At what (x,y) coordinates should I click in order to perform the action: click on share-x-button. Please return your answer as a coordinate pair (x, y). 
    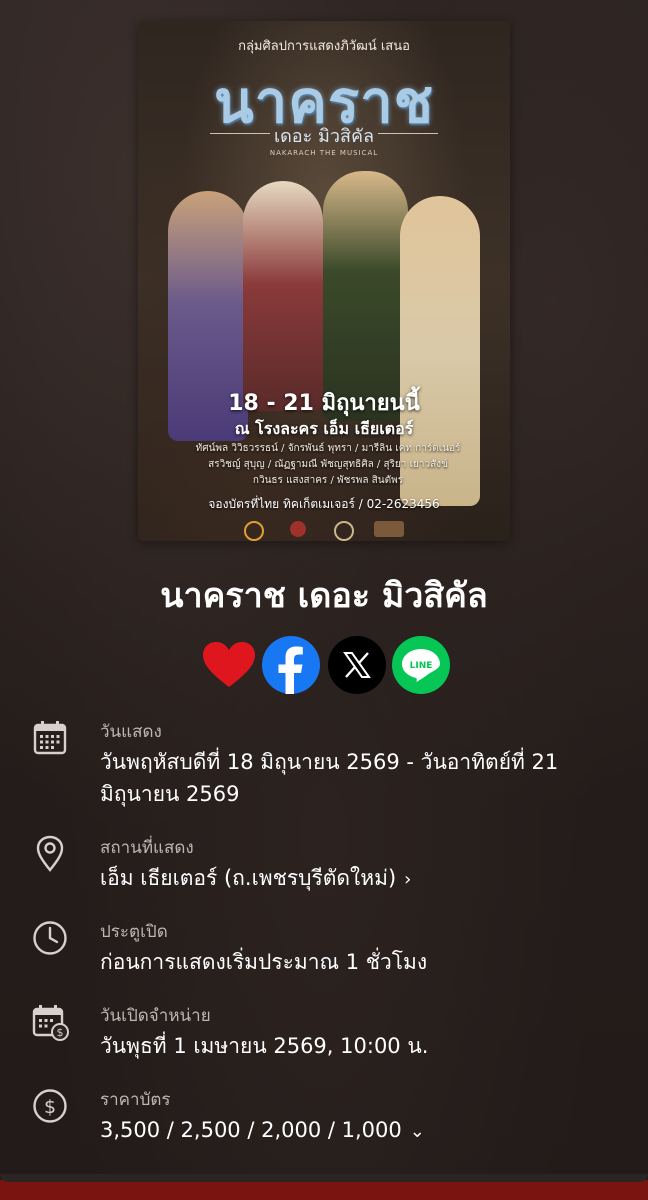
    Looking at the image, I should click on (357, 665).